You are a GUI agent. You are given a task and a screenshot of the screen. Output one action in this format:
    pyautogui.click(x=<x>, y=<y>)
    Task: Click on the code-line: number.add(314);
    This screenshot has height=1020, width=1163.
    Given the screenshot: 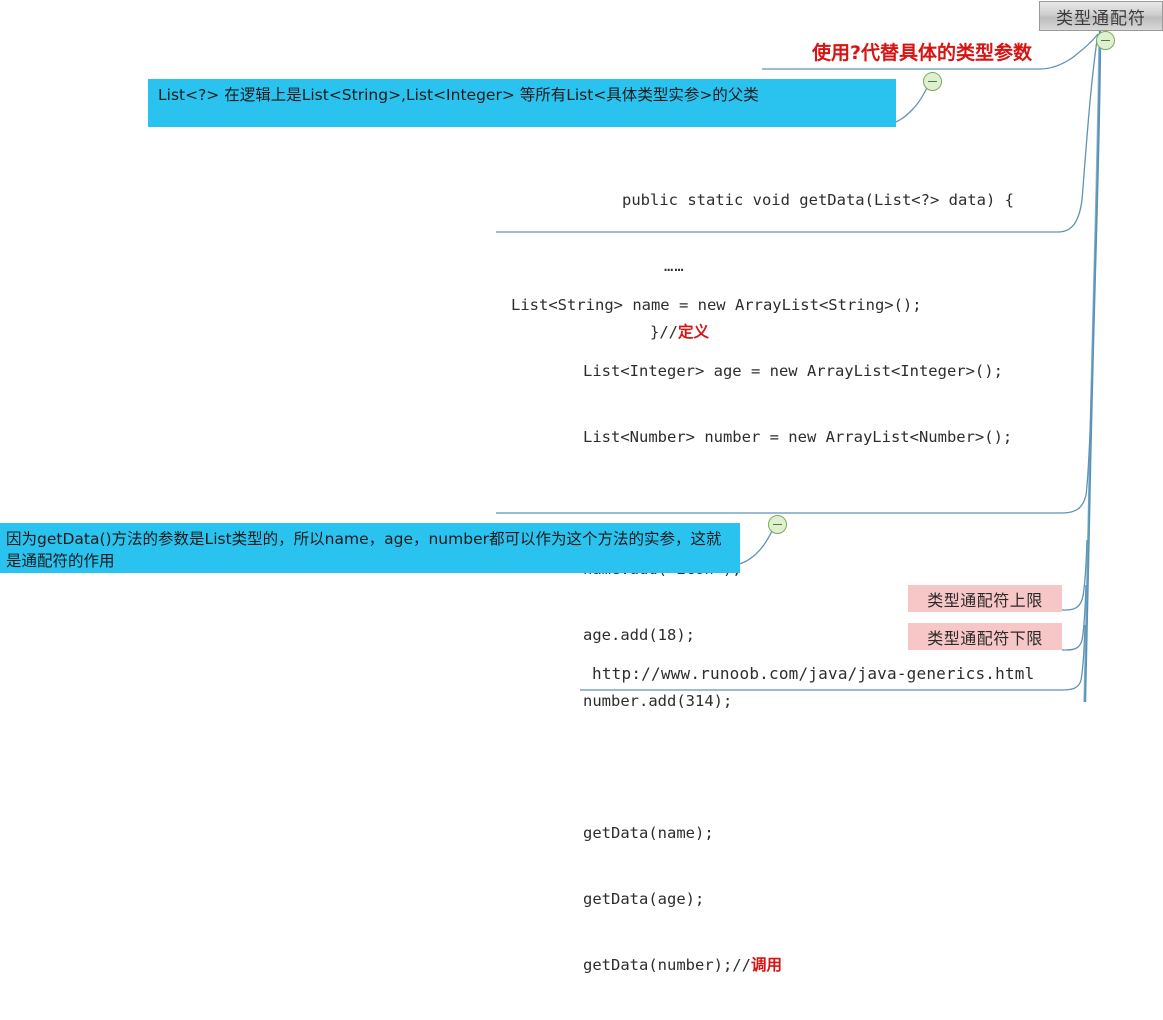 What is the action you would take?
    pyautogui.click(x=658, y=701)
    